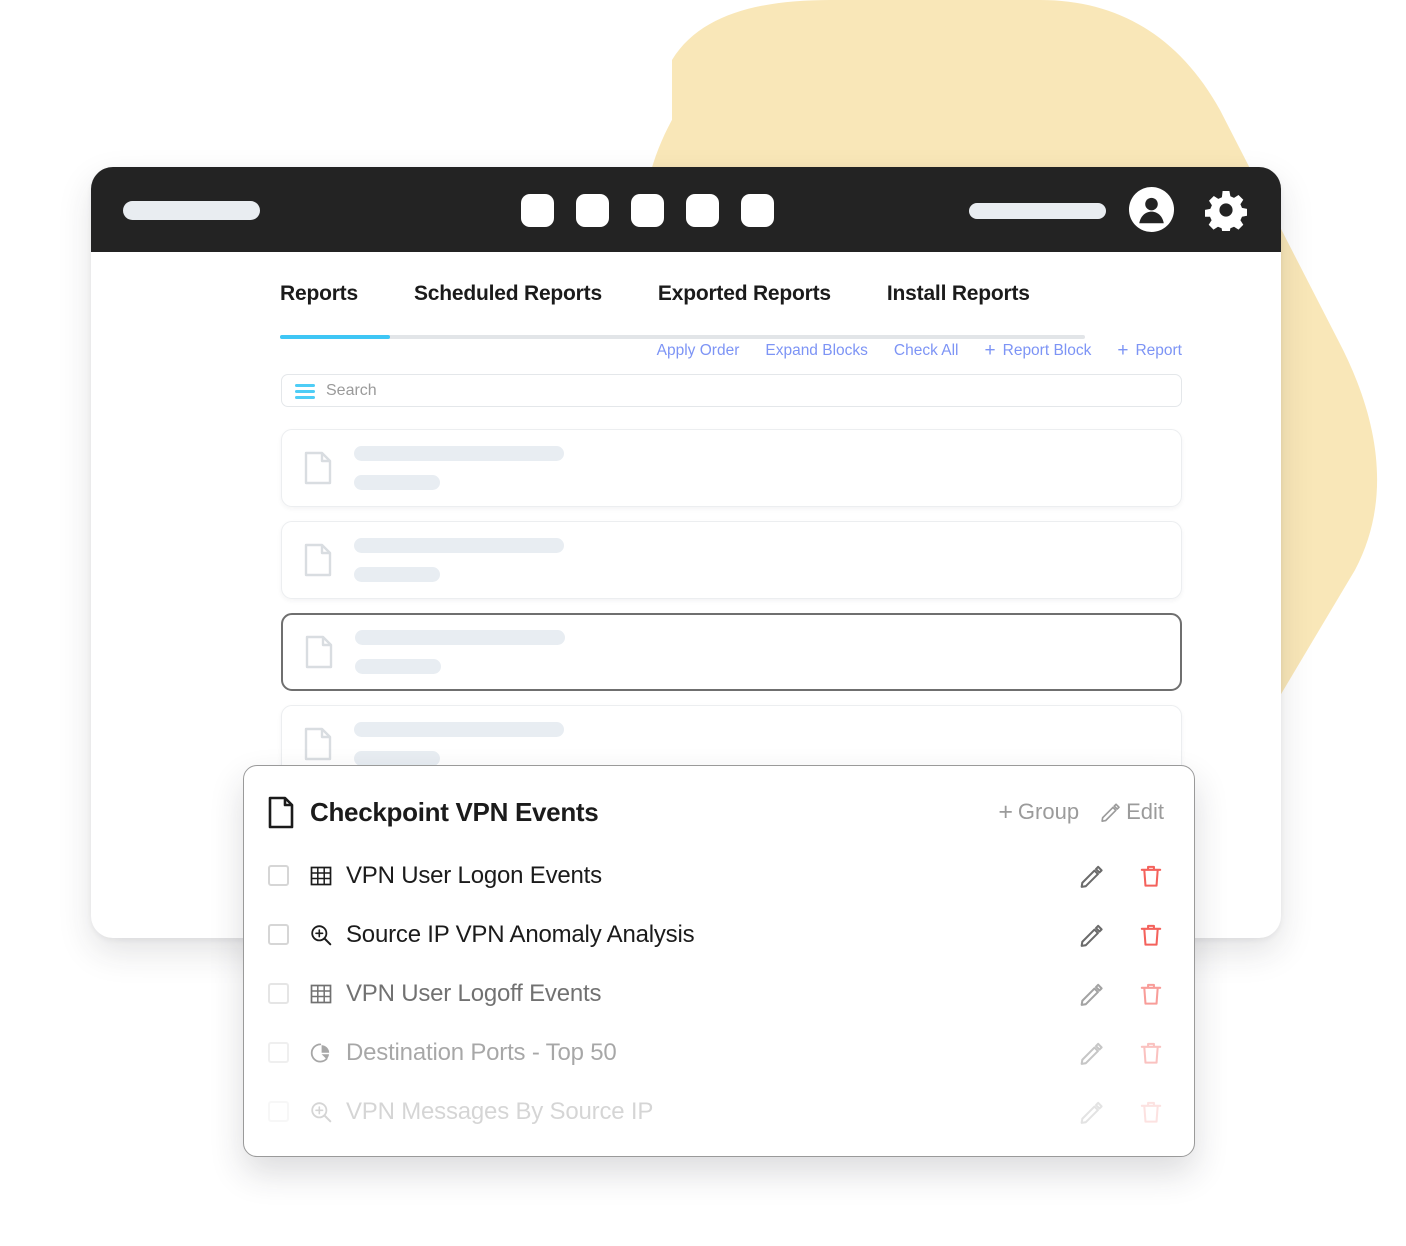 The width and height of the screenshot is (1406, 1246). Describe the element at coordinates (958, 302) in the screenshot. I see `tab-install-reports: Install Reports` at that location.